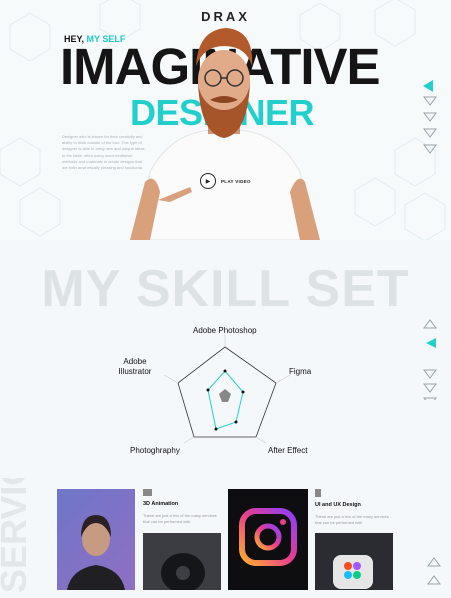 This screenshot has width=451, height=598. Describe the element at coordinates (236, 181) in the screenshot. I see `play-video-label: PLAY VIDEO` at that location.